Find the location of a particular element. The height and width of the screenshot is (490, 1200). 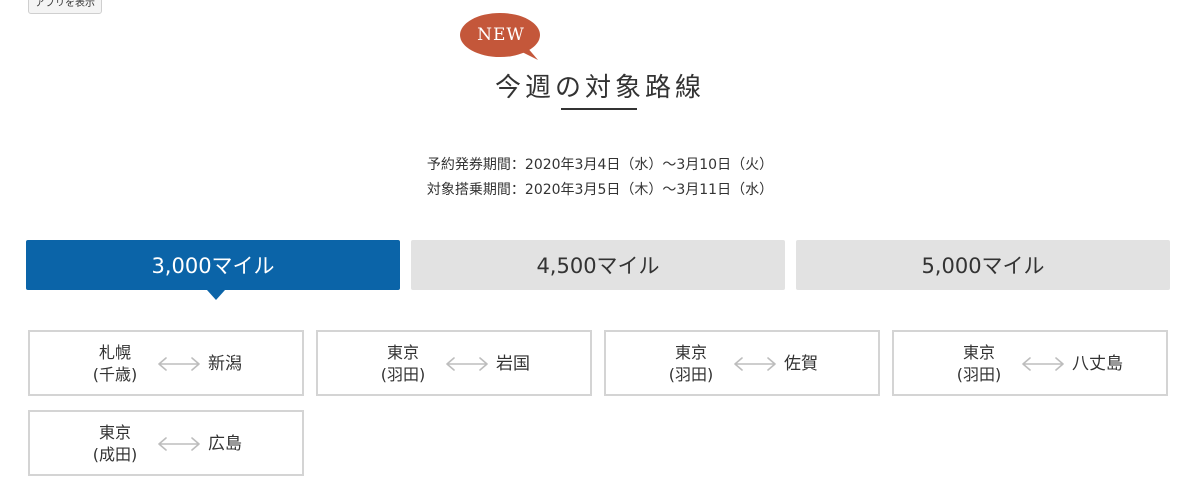

page-title: 今週の対象路線 is located at coordinates (599, 88).